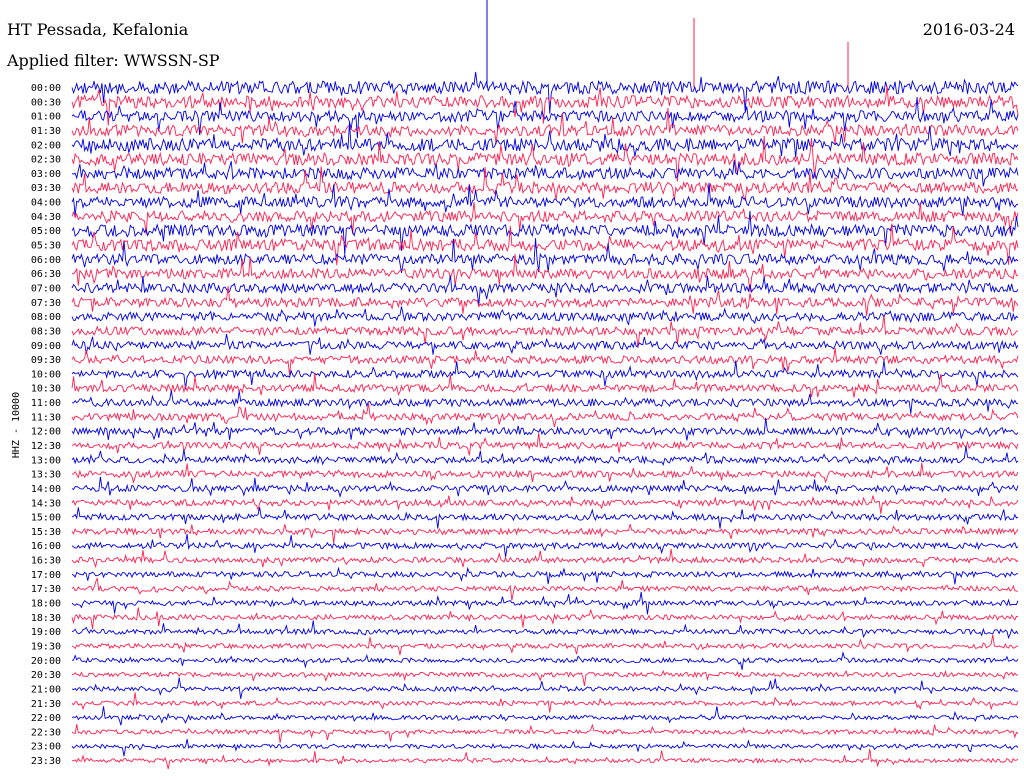  What do you see at coordinates (46, 102) in the screenshot?
I see `time-tick-label: 00:30` at bounding box center [46, 102].